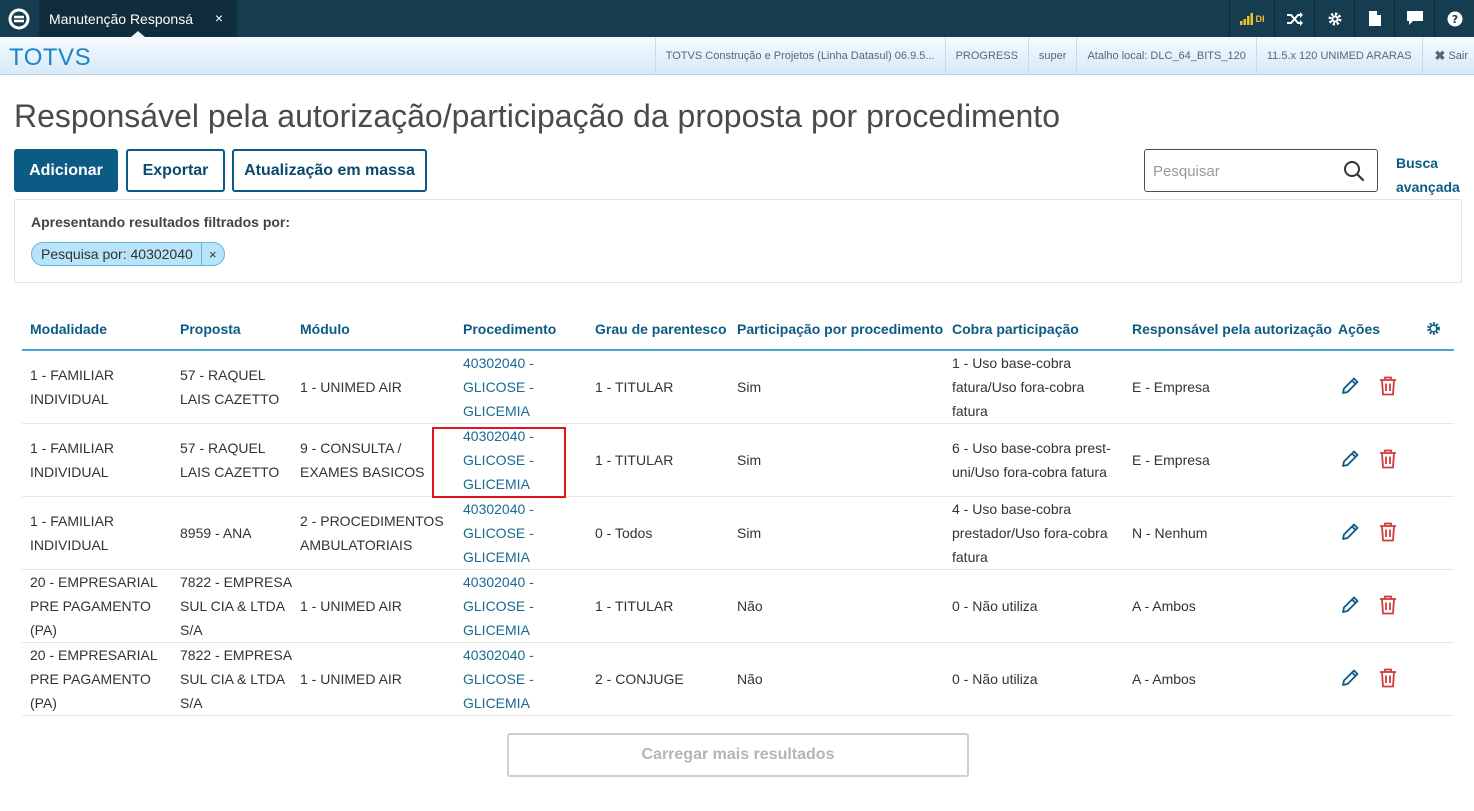 The width and height of the screenshot is (1474, 811). What do you see at coordinates (1015, 329) in the screenshot?
I see `header-cobra-participacao: Cobra participação` at bounding box center [1015, 329].